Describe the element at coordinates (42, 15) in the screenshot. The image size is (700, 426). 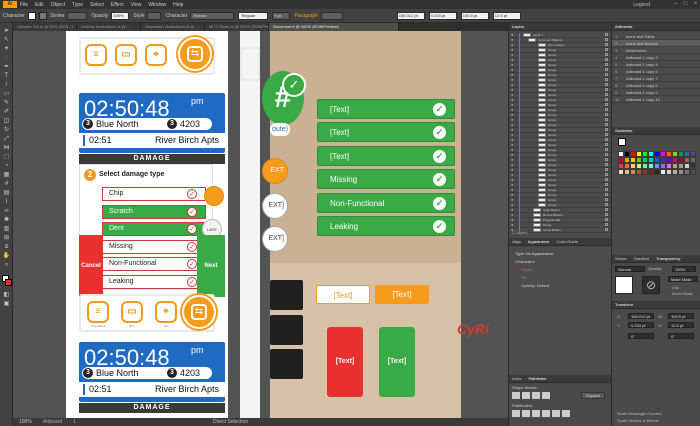
I see `stroke-swatch` at that location.